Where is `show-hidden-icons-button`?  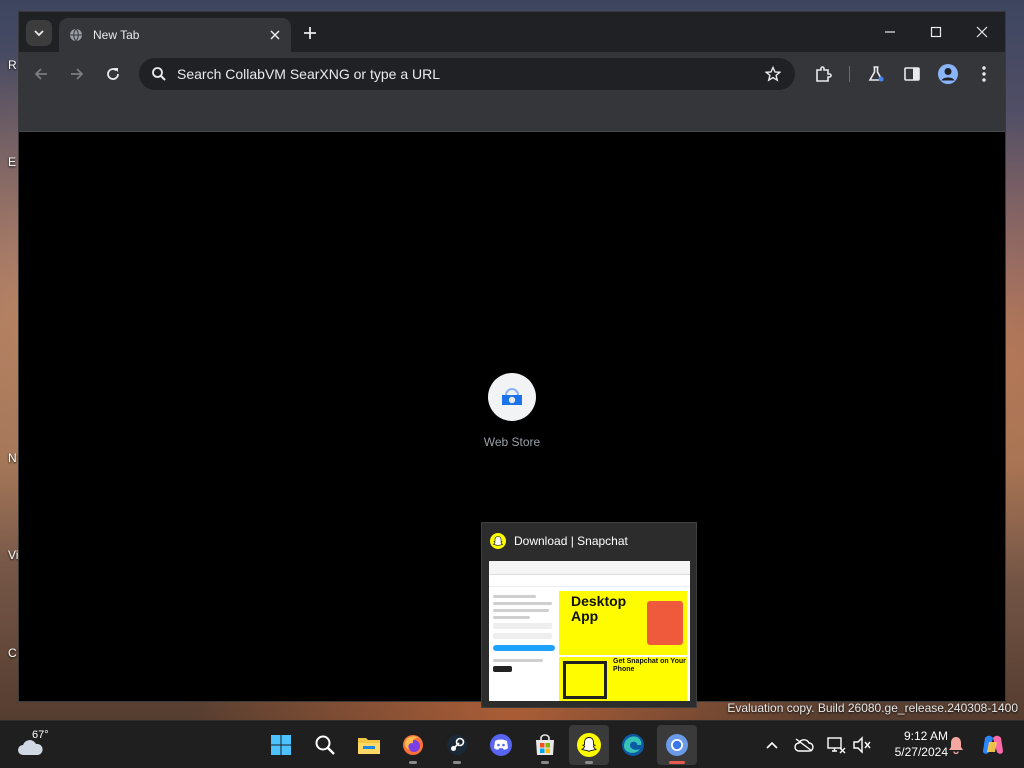
show-hidden-icons-button is located at coordinates (772, 745).